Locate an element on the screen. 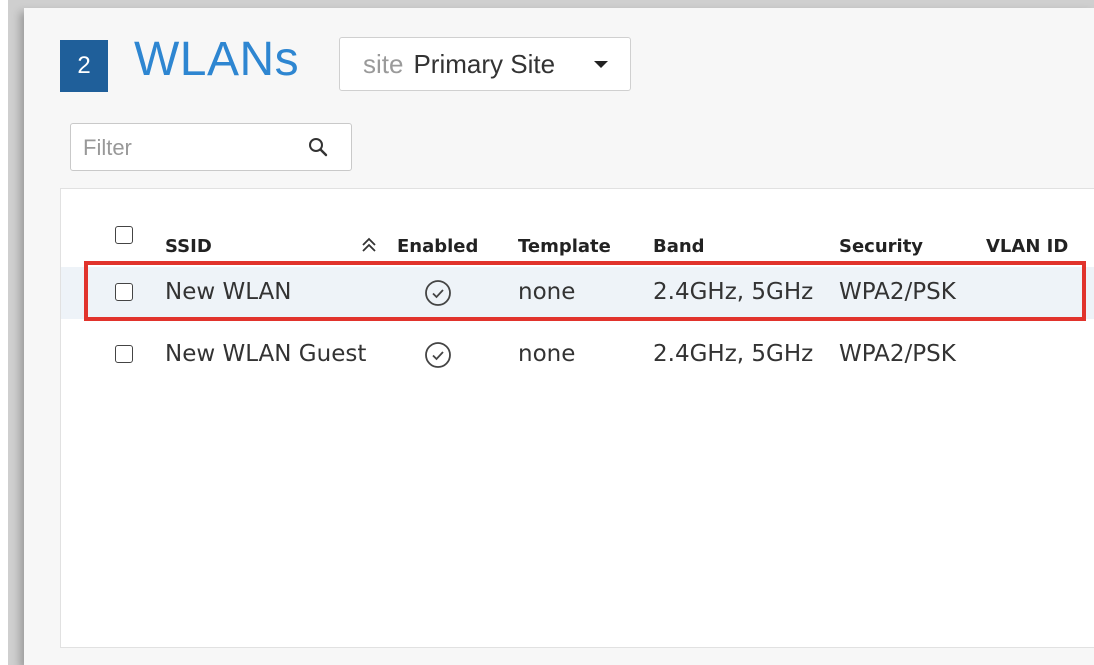 This screenshot has height=665, width=1094. column-header-enabled: Enabled is located at coordinates (437, 246).